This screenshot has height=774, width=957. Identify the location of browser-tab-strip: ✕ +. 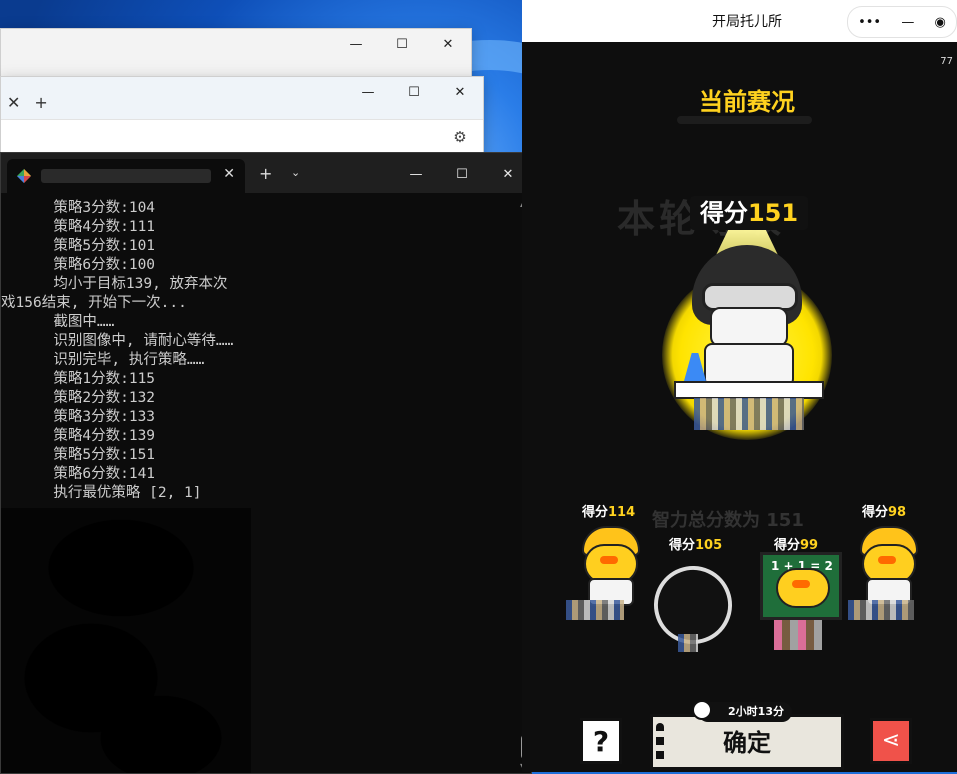
(24, 102).